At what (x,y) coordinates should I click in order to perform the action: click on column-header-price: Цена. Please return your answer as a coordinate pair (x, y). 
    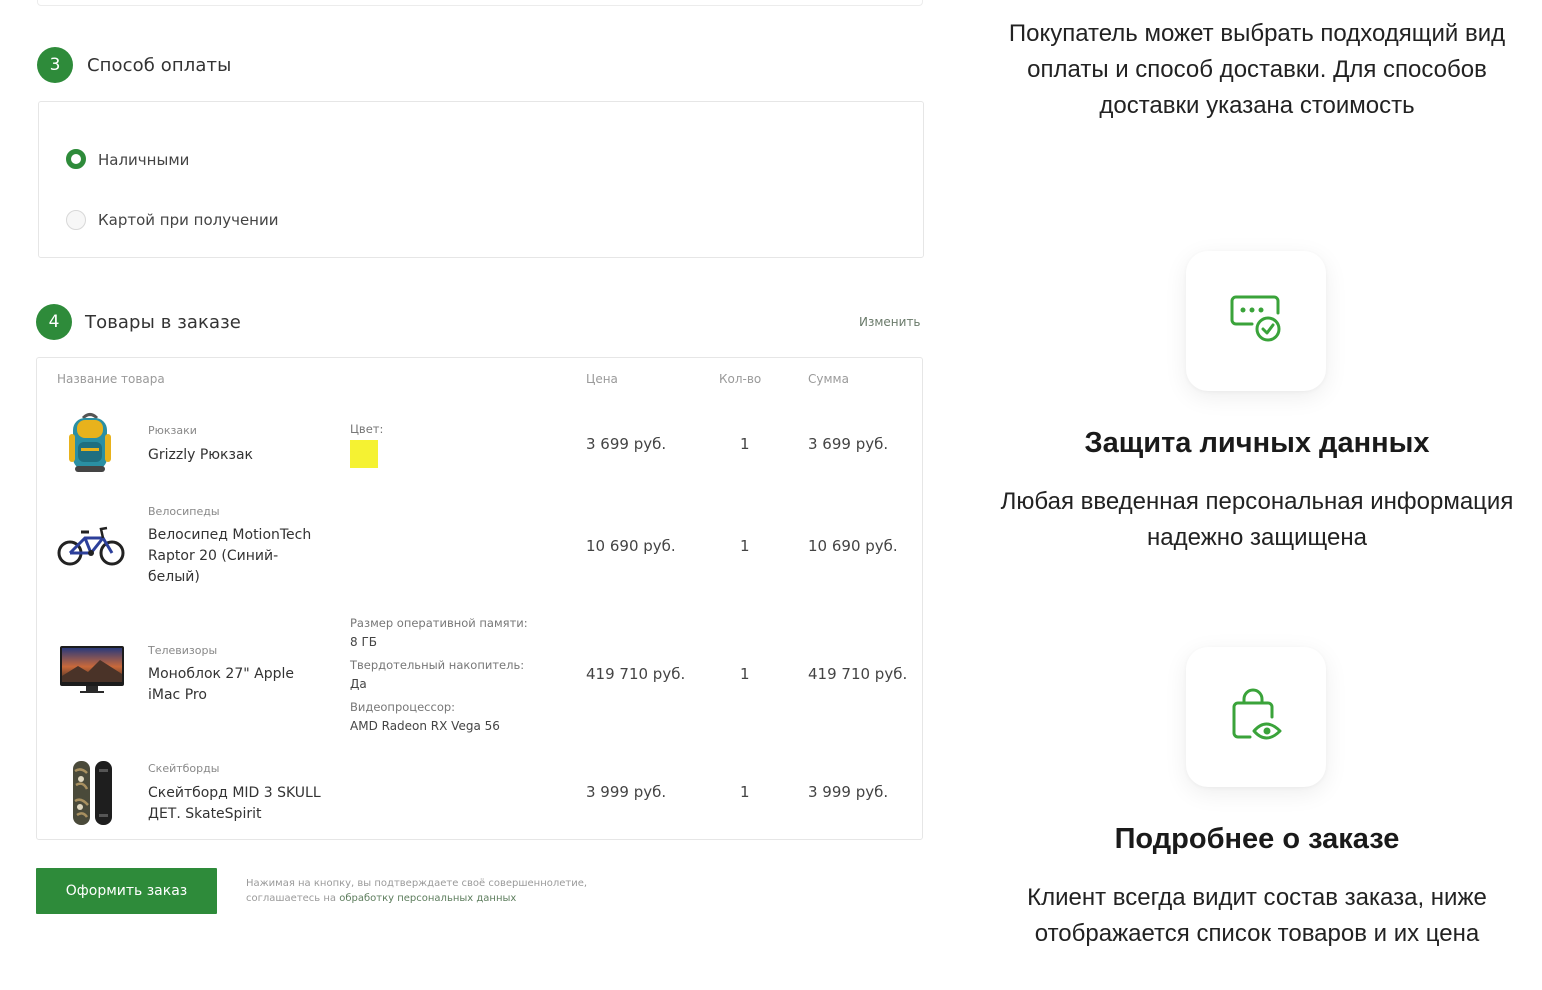
    Looking at the image, I should click on (602, 379).